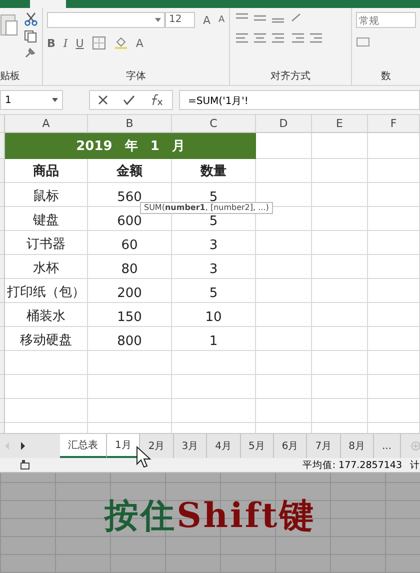  Describe the element at coordinates (352, 465) in the screenshot. I see `status-average: 平均值: 177.2857143` at that location.